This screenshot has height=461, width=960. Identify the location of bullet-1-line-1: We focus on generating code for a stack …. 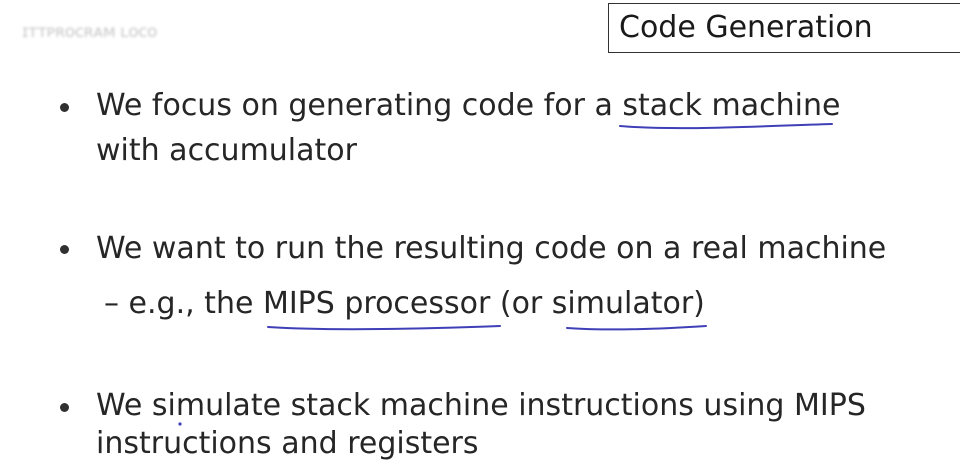
(468, 105).